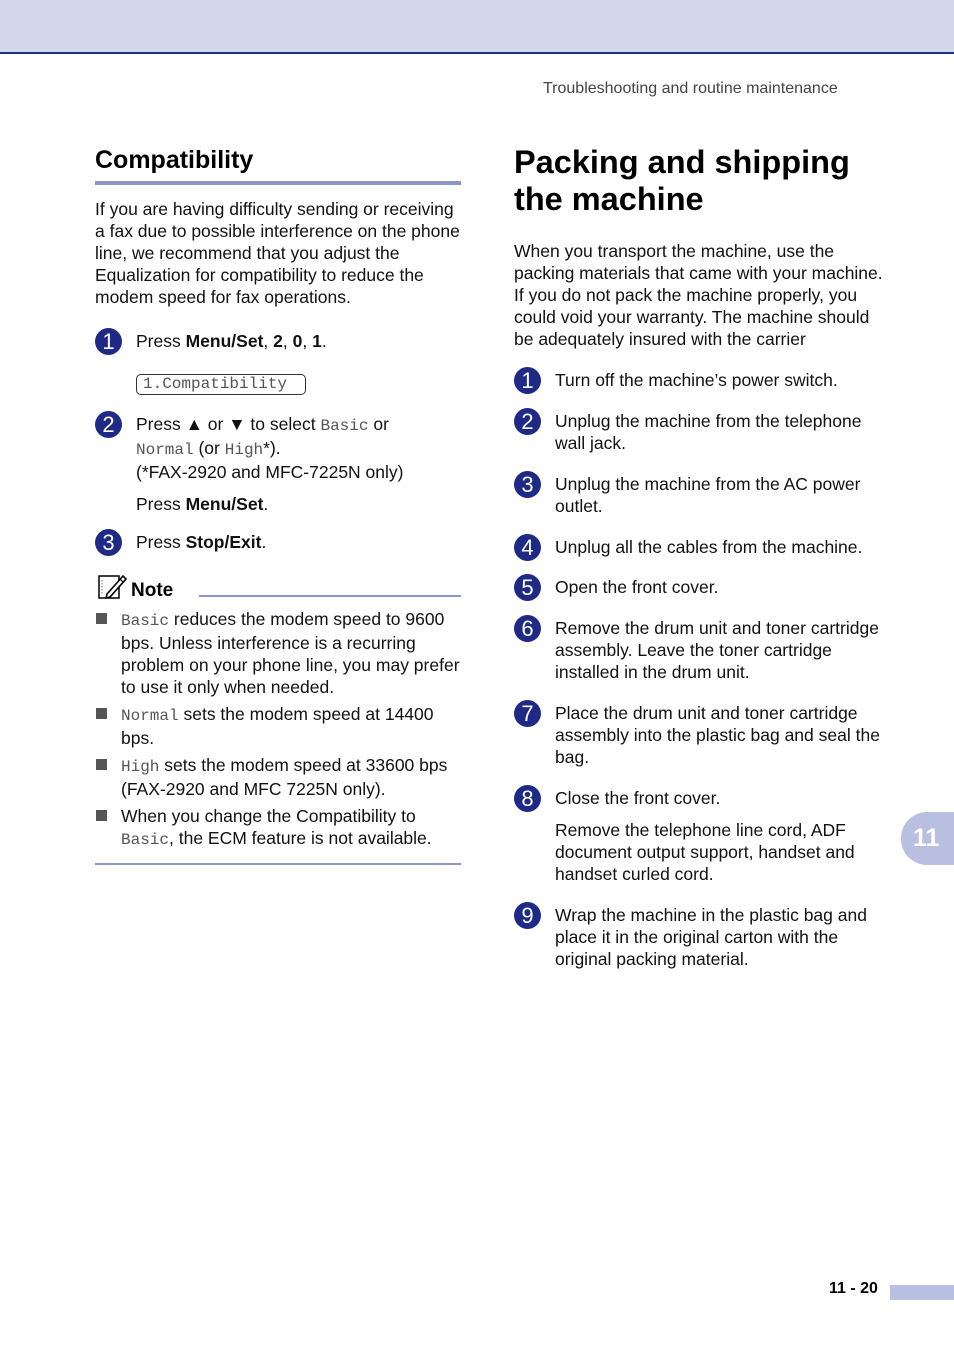 The width and height of the screenshot is (954, 1348). I want to click on lcd-display: 1.Compatibility, so click(221, 384).